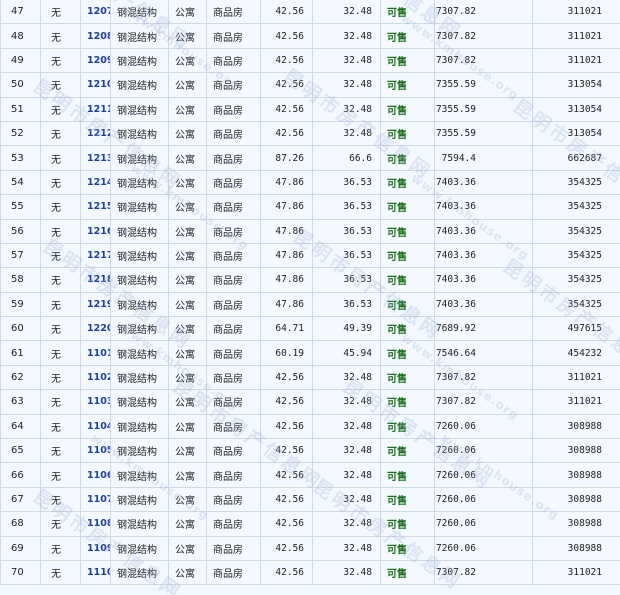 The width and height of the screenshot is (620, 595). What do you see at coordinates (576, 158) in the screenshot?
I see `total-price-cell: 662687` at bounding box center [576, 158].